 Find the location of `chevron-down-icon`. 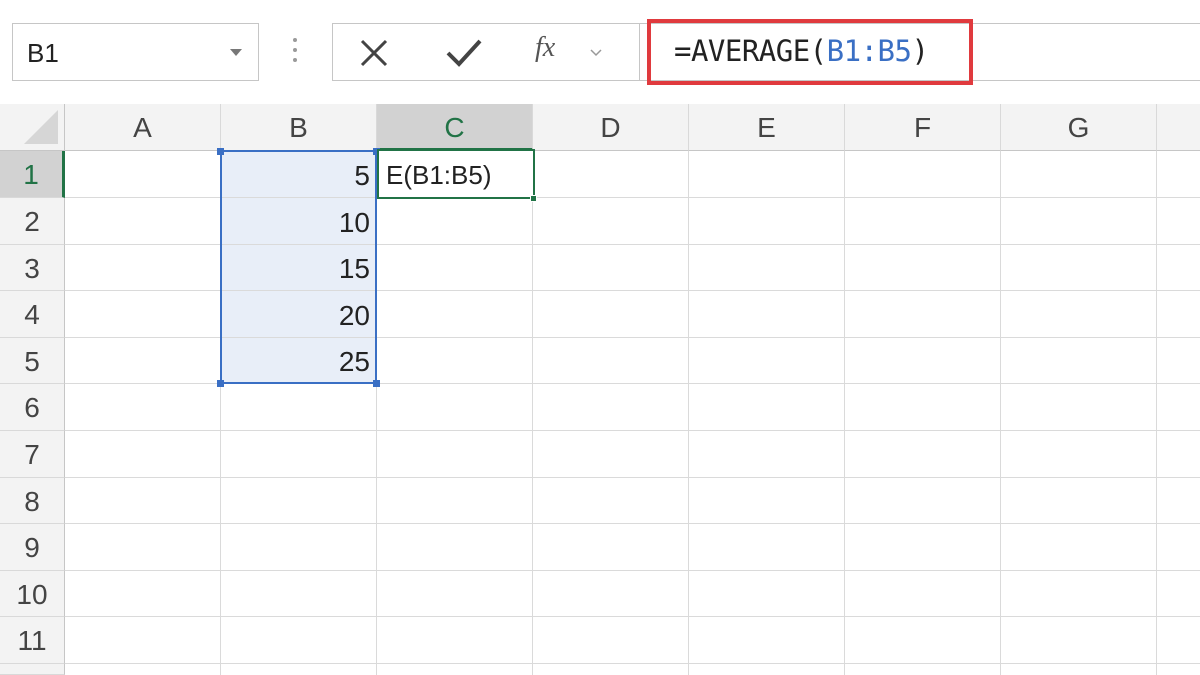

chevron-down-icon is located at coordinates (596, 53).